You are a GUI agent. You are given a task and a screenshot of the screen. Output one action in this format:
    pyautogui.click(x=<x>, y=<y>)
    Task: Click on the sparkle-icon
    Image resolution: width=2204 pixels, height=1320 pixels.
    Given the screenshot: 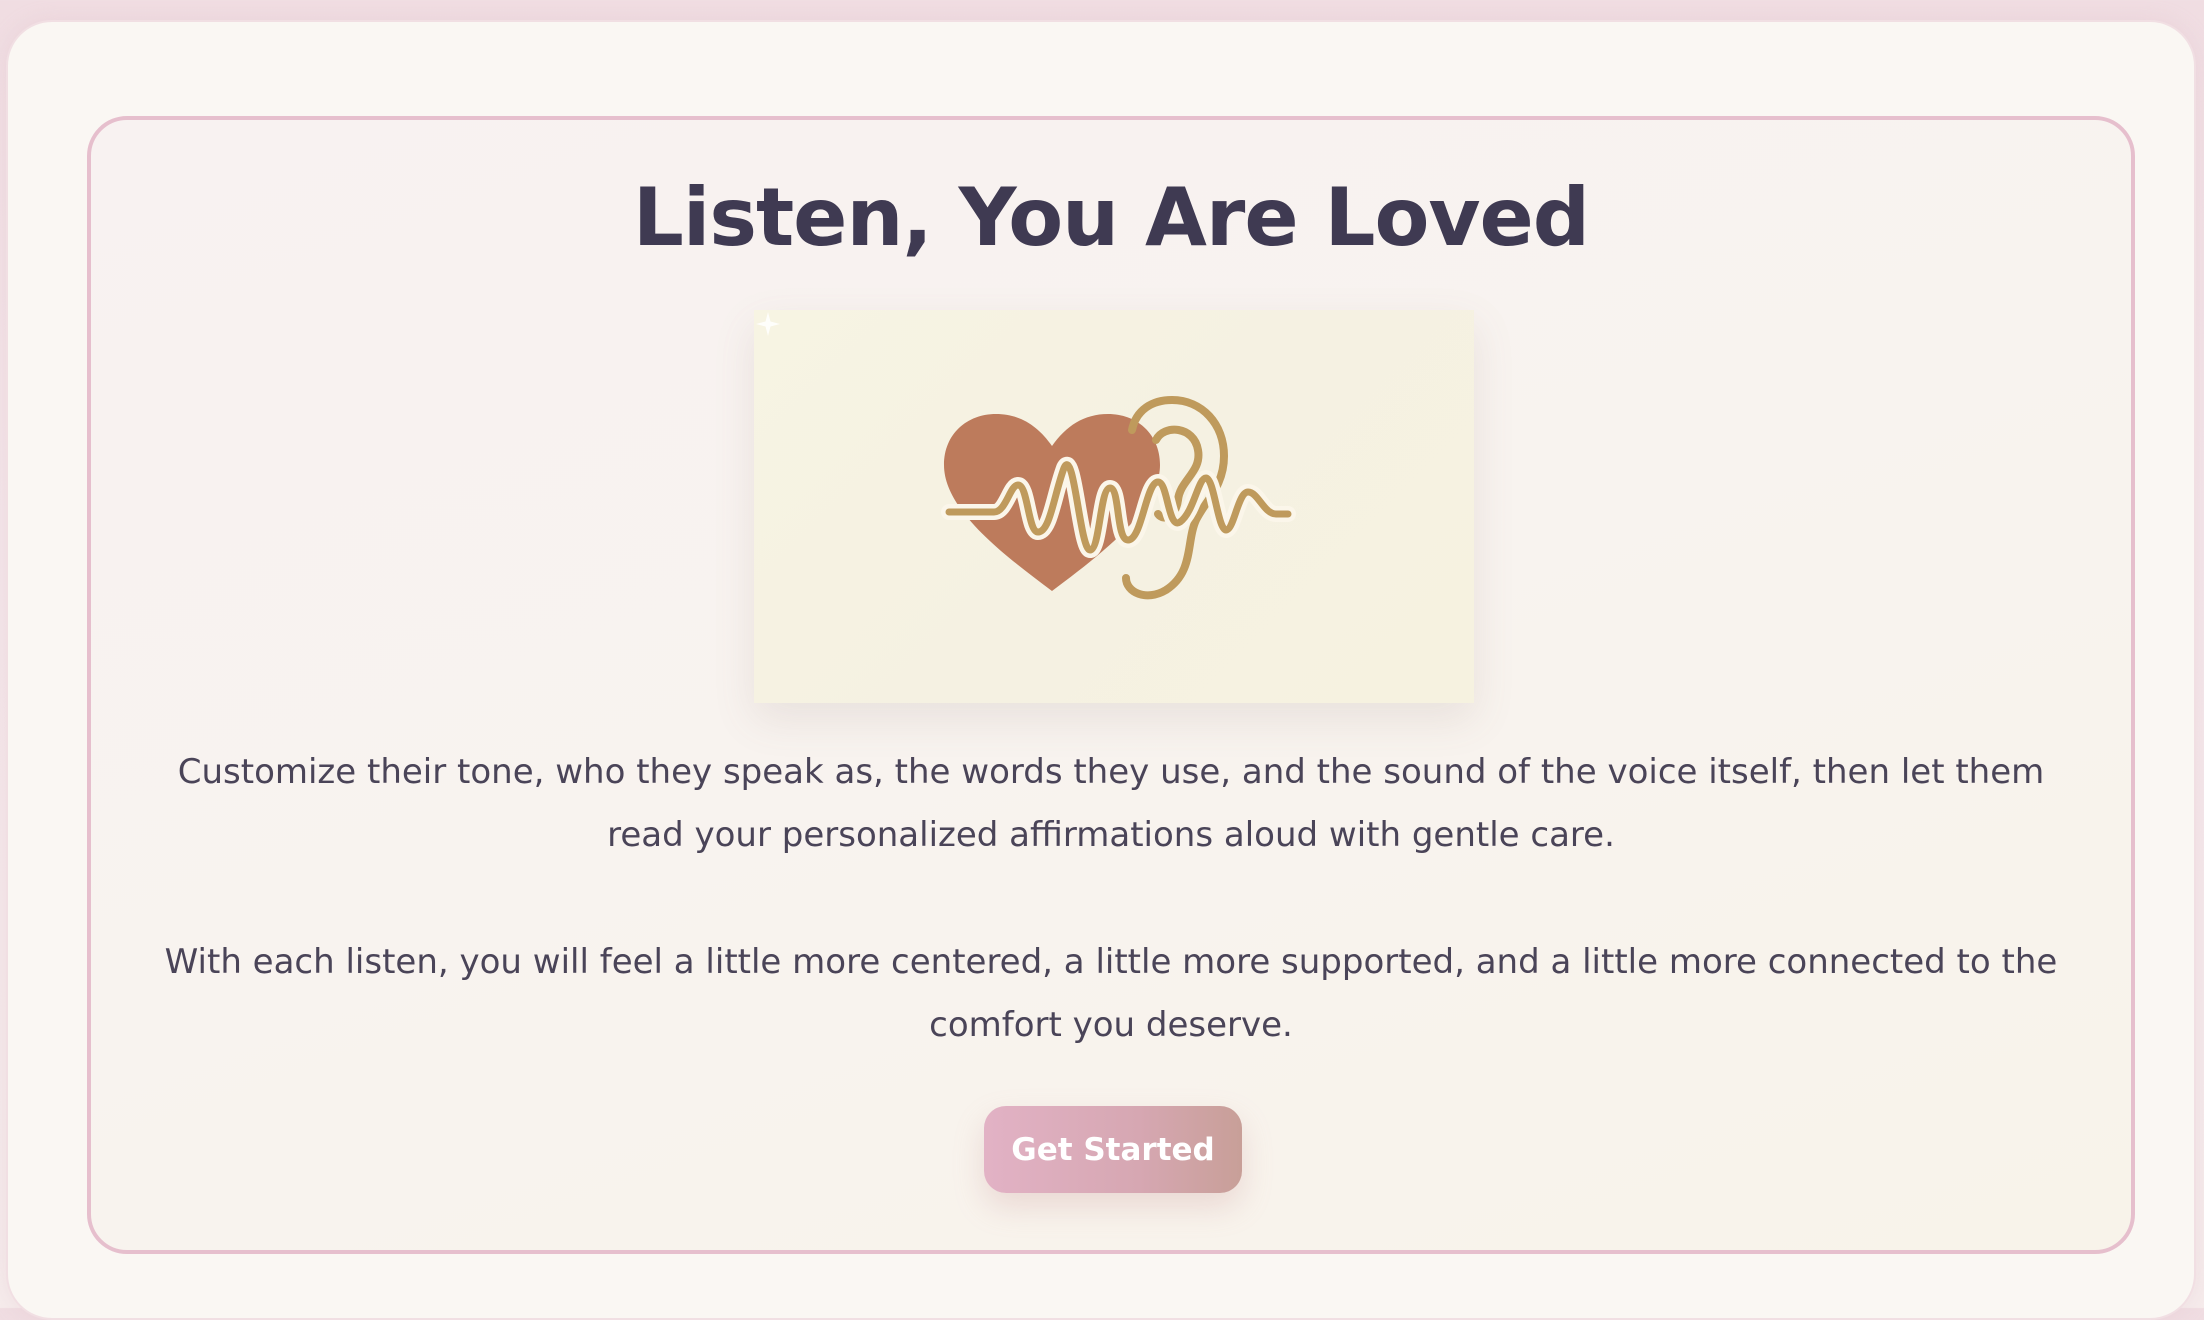 What is the action you would take?
    pyautogui.click(x=768, y=324)
    